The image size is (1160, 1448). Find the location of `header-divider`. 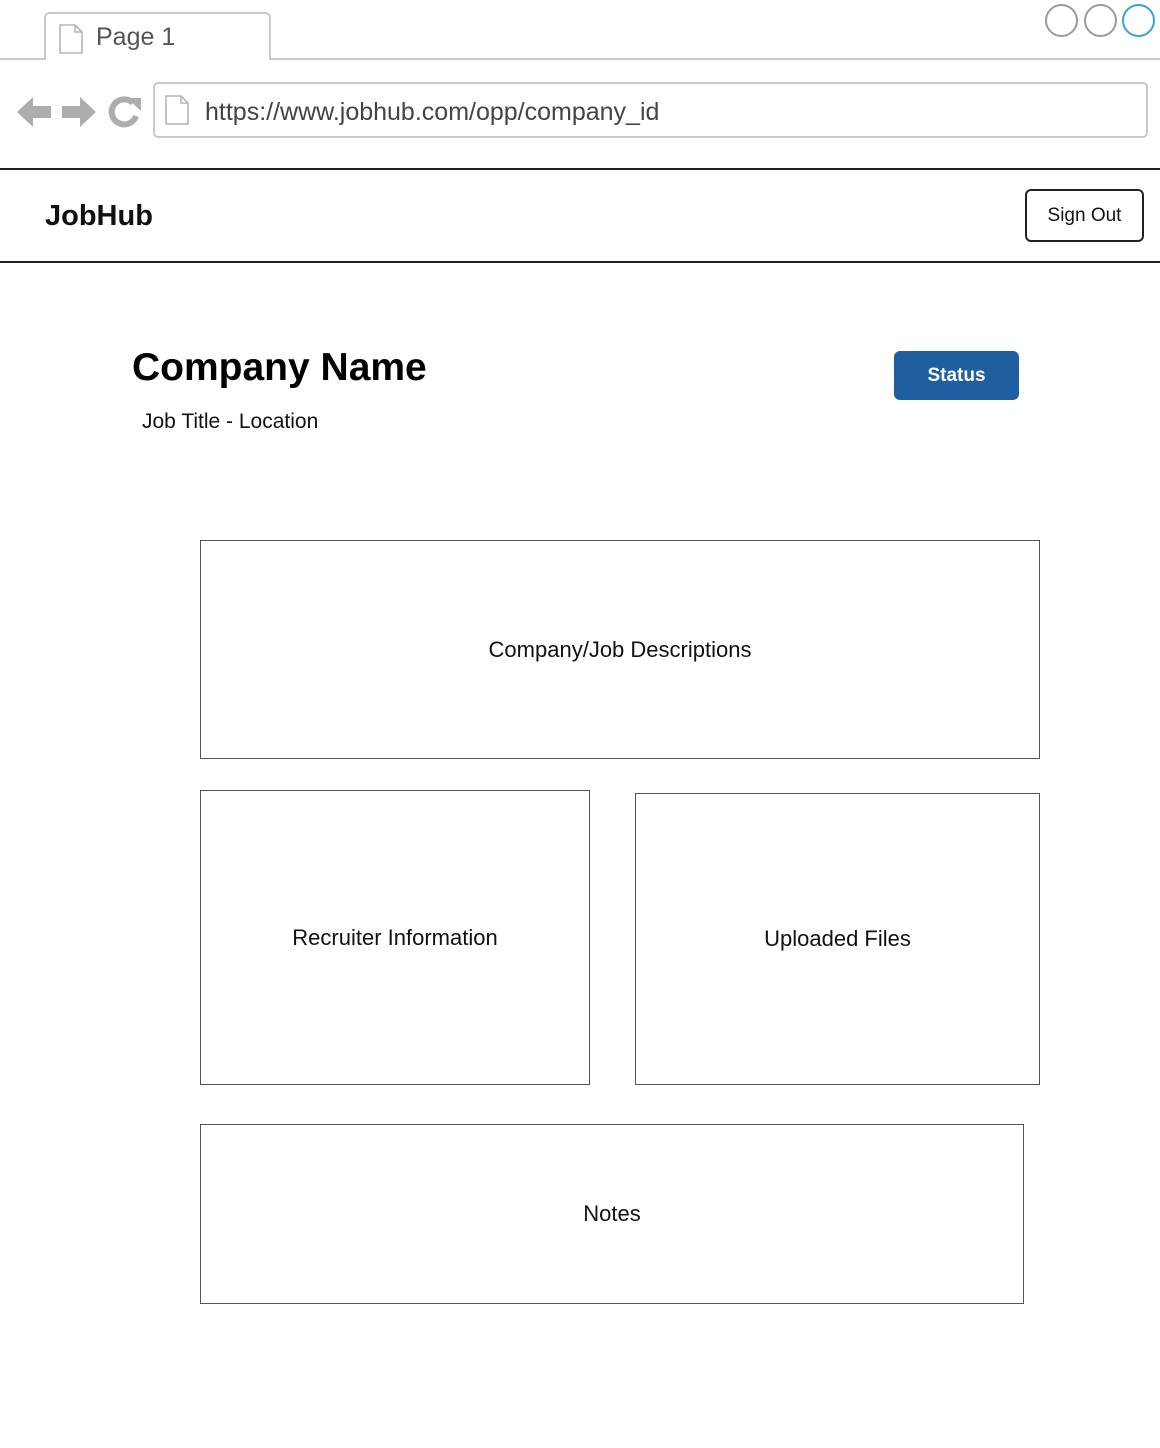

header-divider is located at coordinates (580, 262).